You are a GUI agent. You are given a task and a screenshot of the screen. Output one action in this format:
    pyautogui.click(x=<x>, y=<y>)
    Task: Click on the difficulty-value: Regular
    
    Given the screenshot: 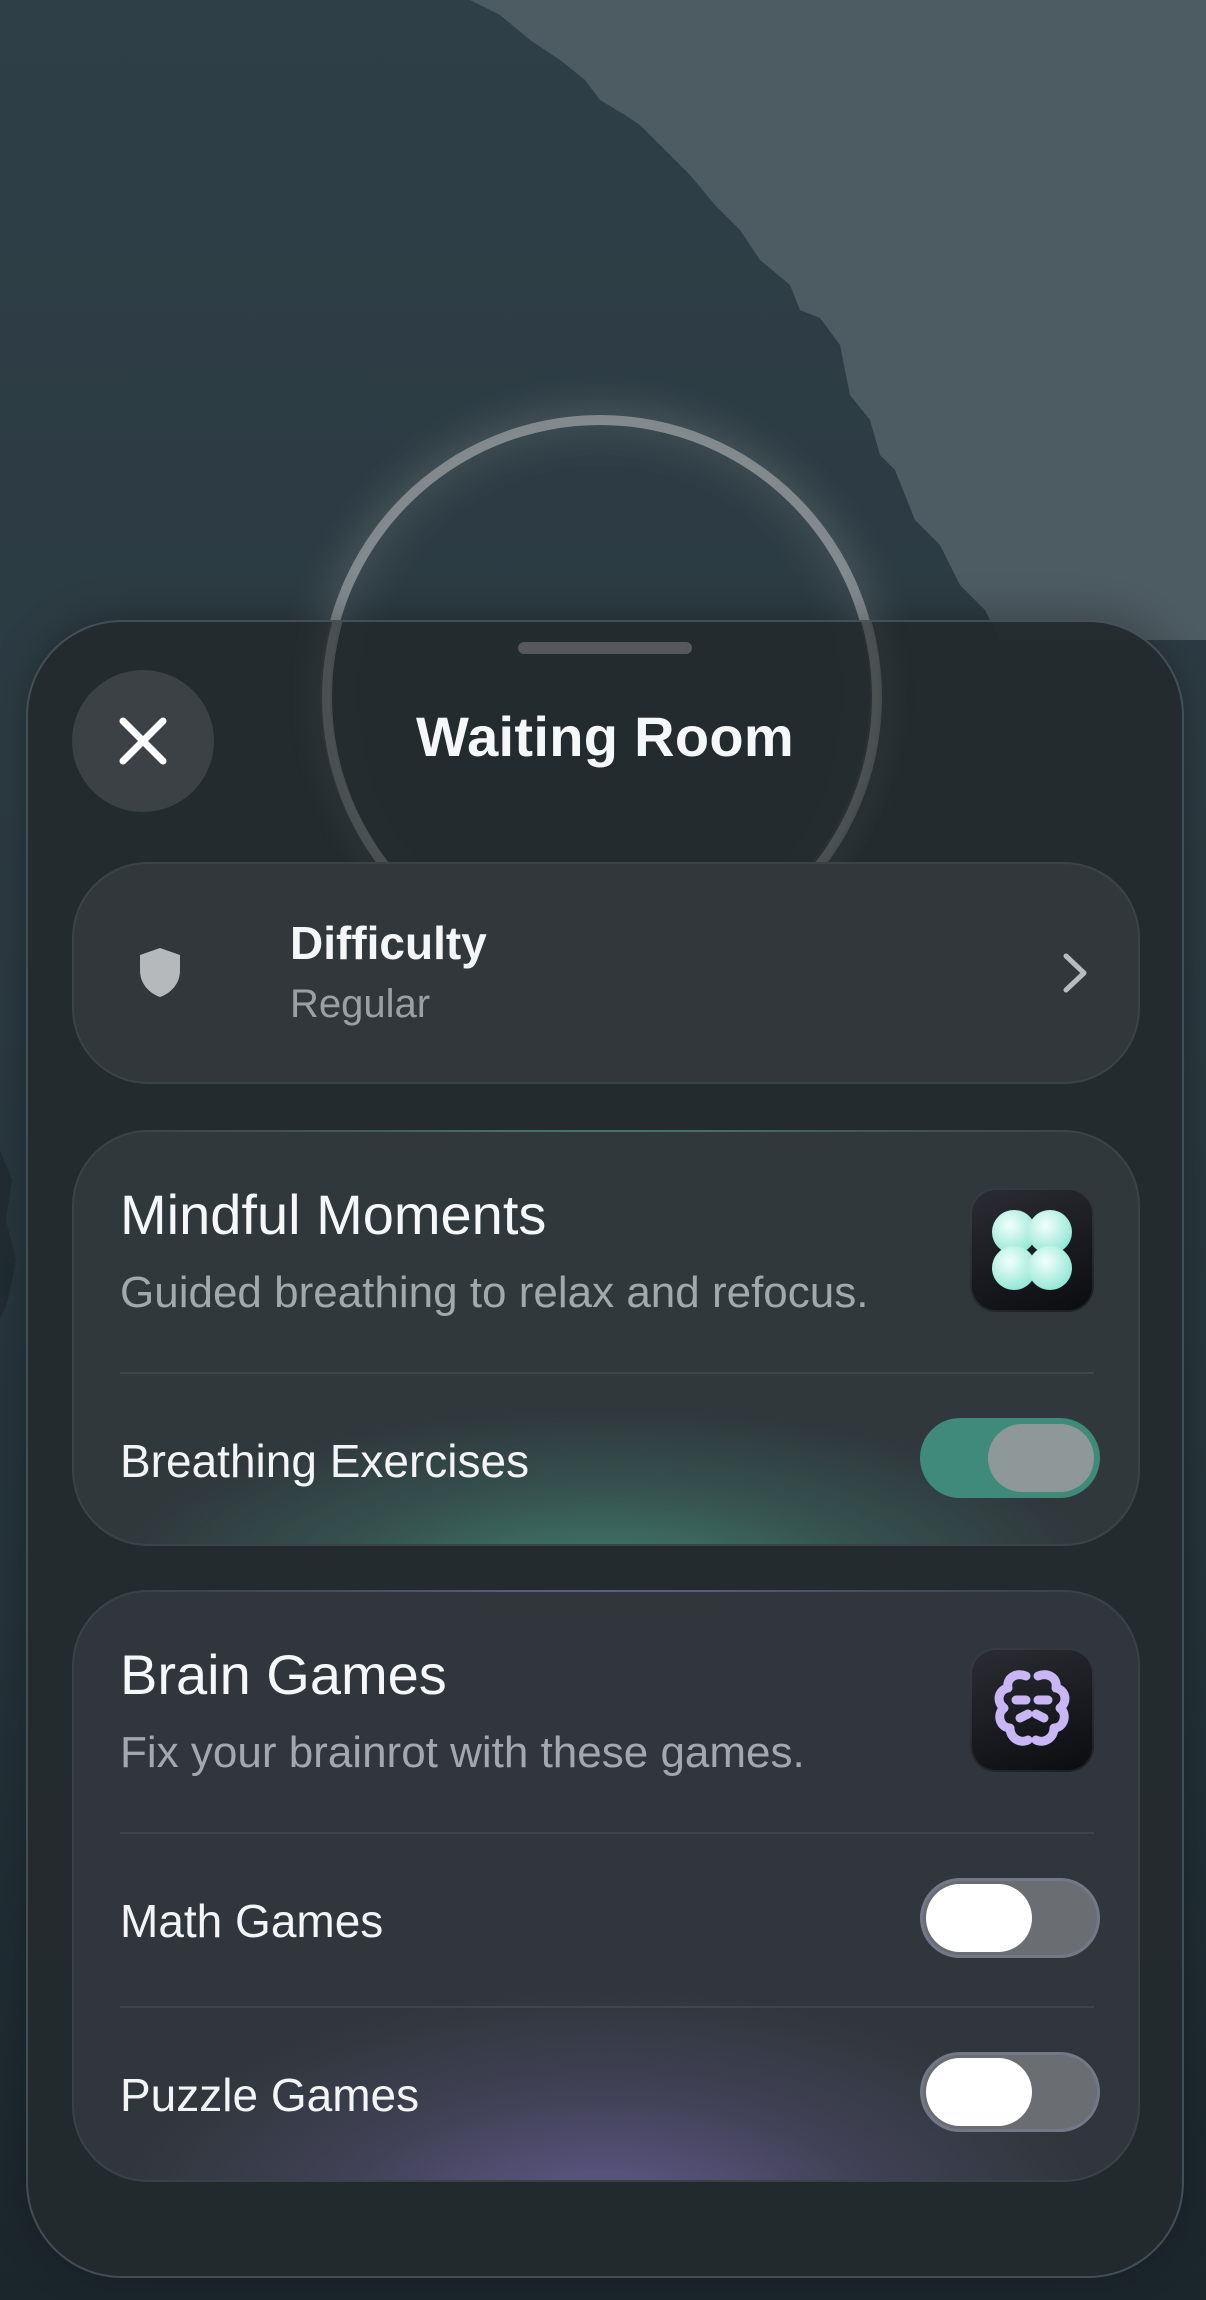 What is the action you would take?
    pyautogui.click(x=360, y=1004)
    